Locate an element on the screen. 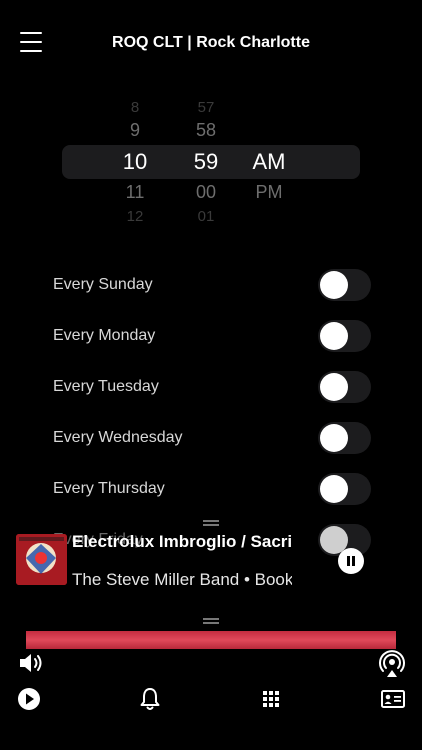  album-art is located at coordinates (41, 559).